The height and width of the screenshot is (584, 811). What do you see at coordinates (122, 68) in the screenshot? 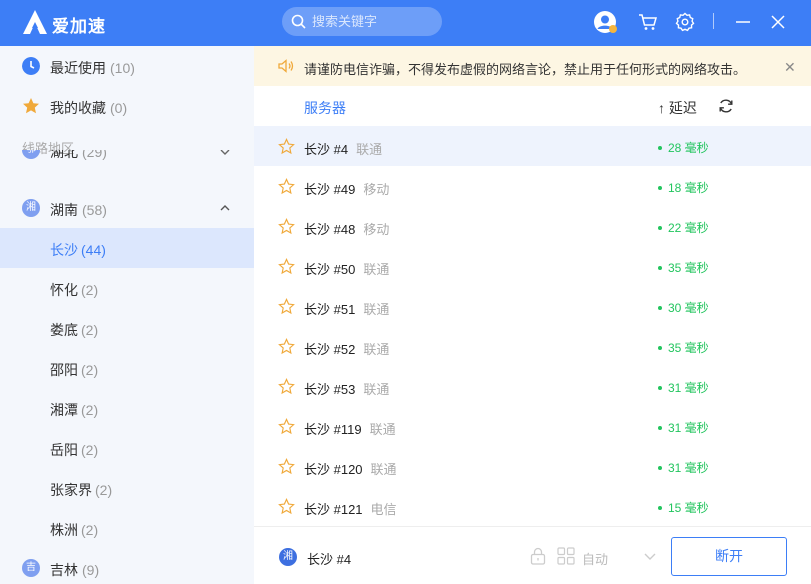
I see `sidebar-item-count: (10)` at bounding box center [122, 68].